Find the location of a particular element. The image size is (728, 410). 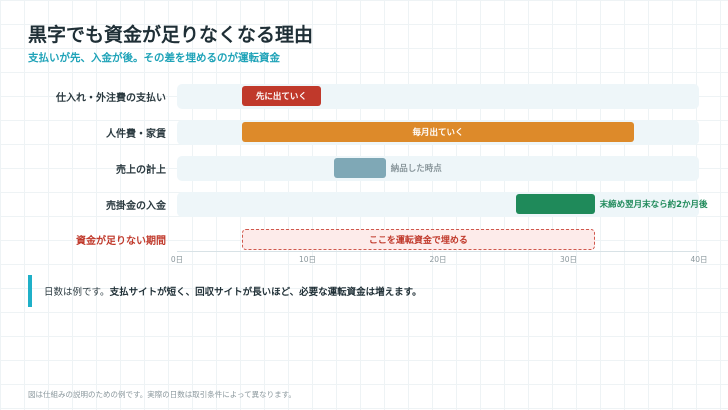

row-label: 売上の計上 is located at coordinates (141, 170).